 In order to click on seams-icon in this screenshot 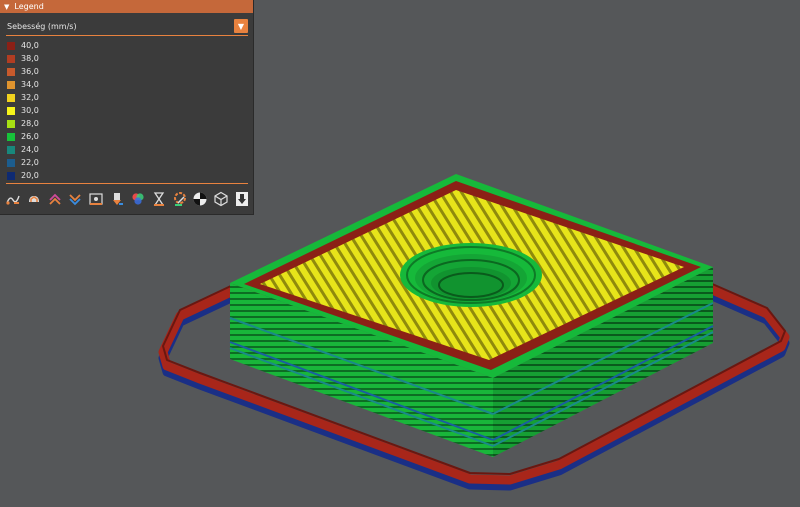, I will do `click(96, 199)`.